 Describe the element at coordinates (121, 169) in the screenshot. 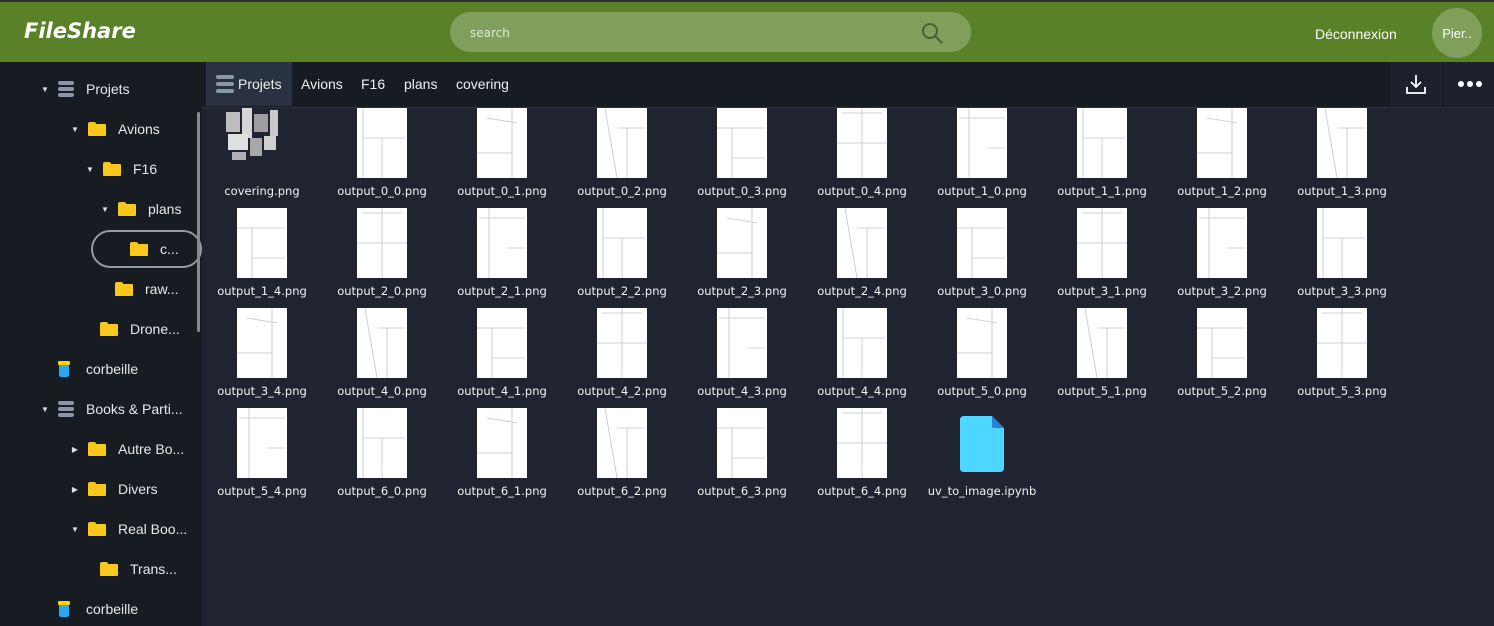

I see `tree-item: ▼ F16` at that location.